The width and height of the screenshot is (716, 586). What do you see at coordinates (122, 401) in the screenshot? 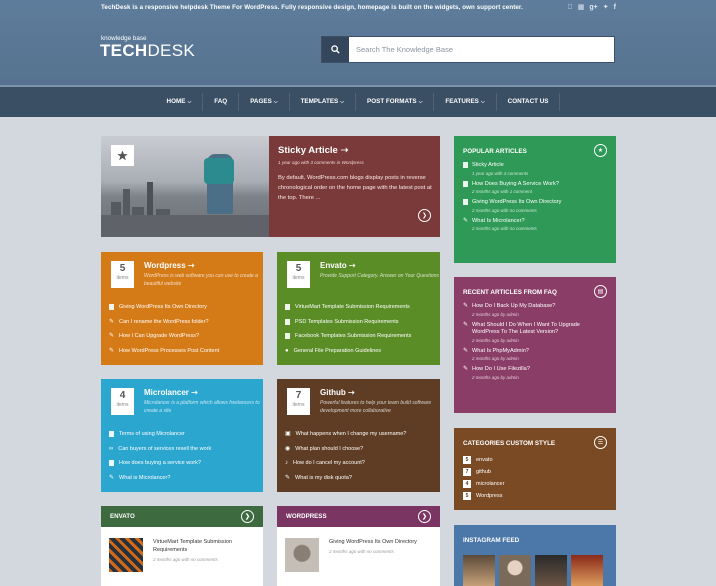
I see `count-badge: 4 items` at bounding box center [122, 401].